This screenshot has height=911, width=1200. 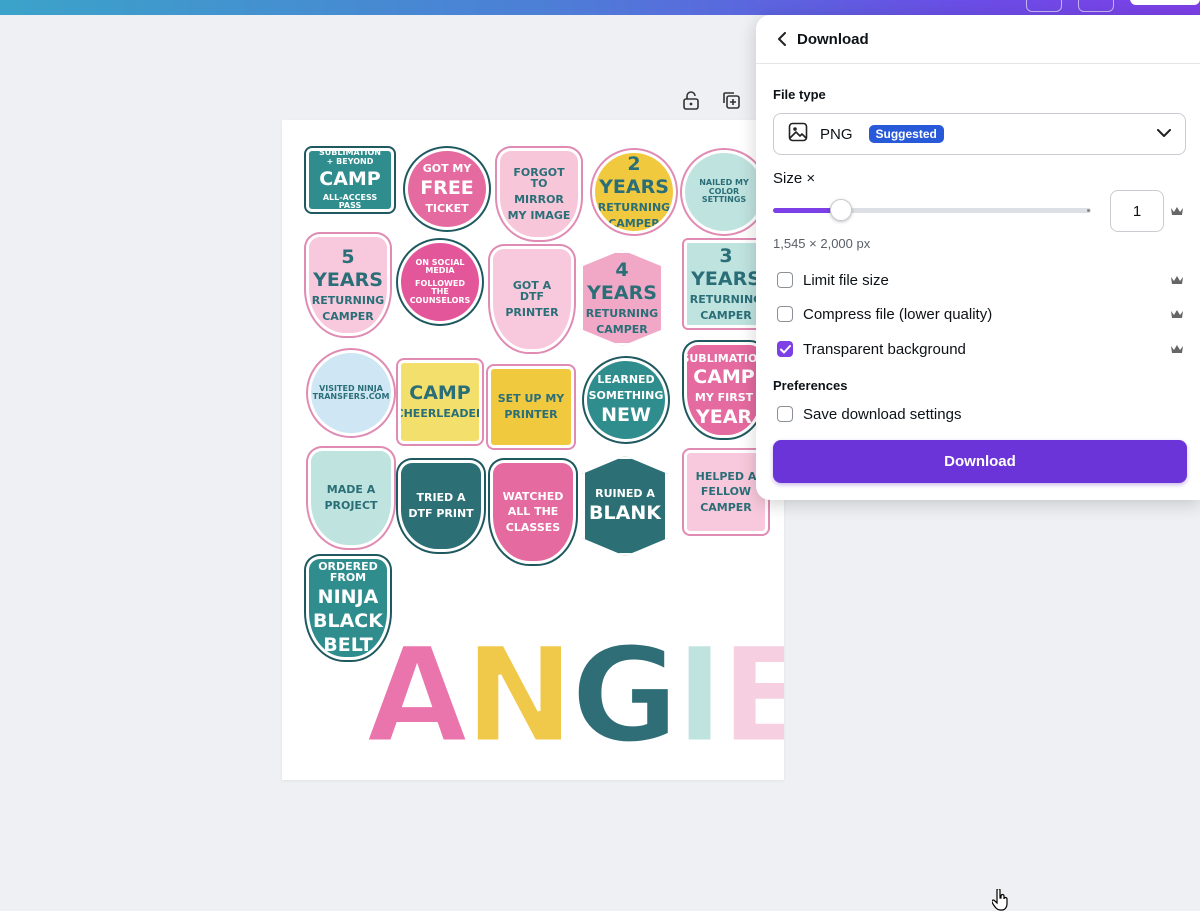 I want to click on sticker-free-ticket: GOT MY FREE TICKET, so click(x=447, y=189).